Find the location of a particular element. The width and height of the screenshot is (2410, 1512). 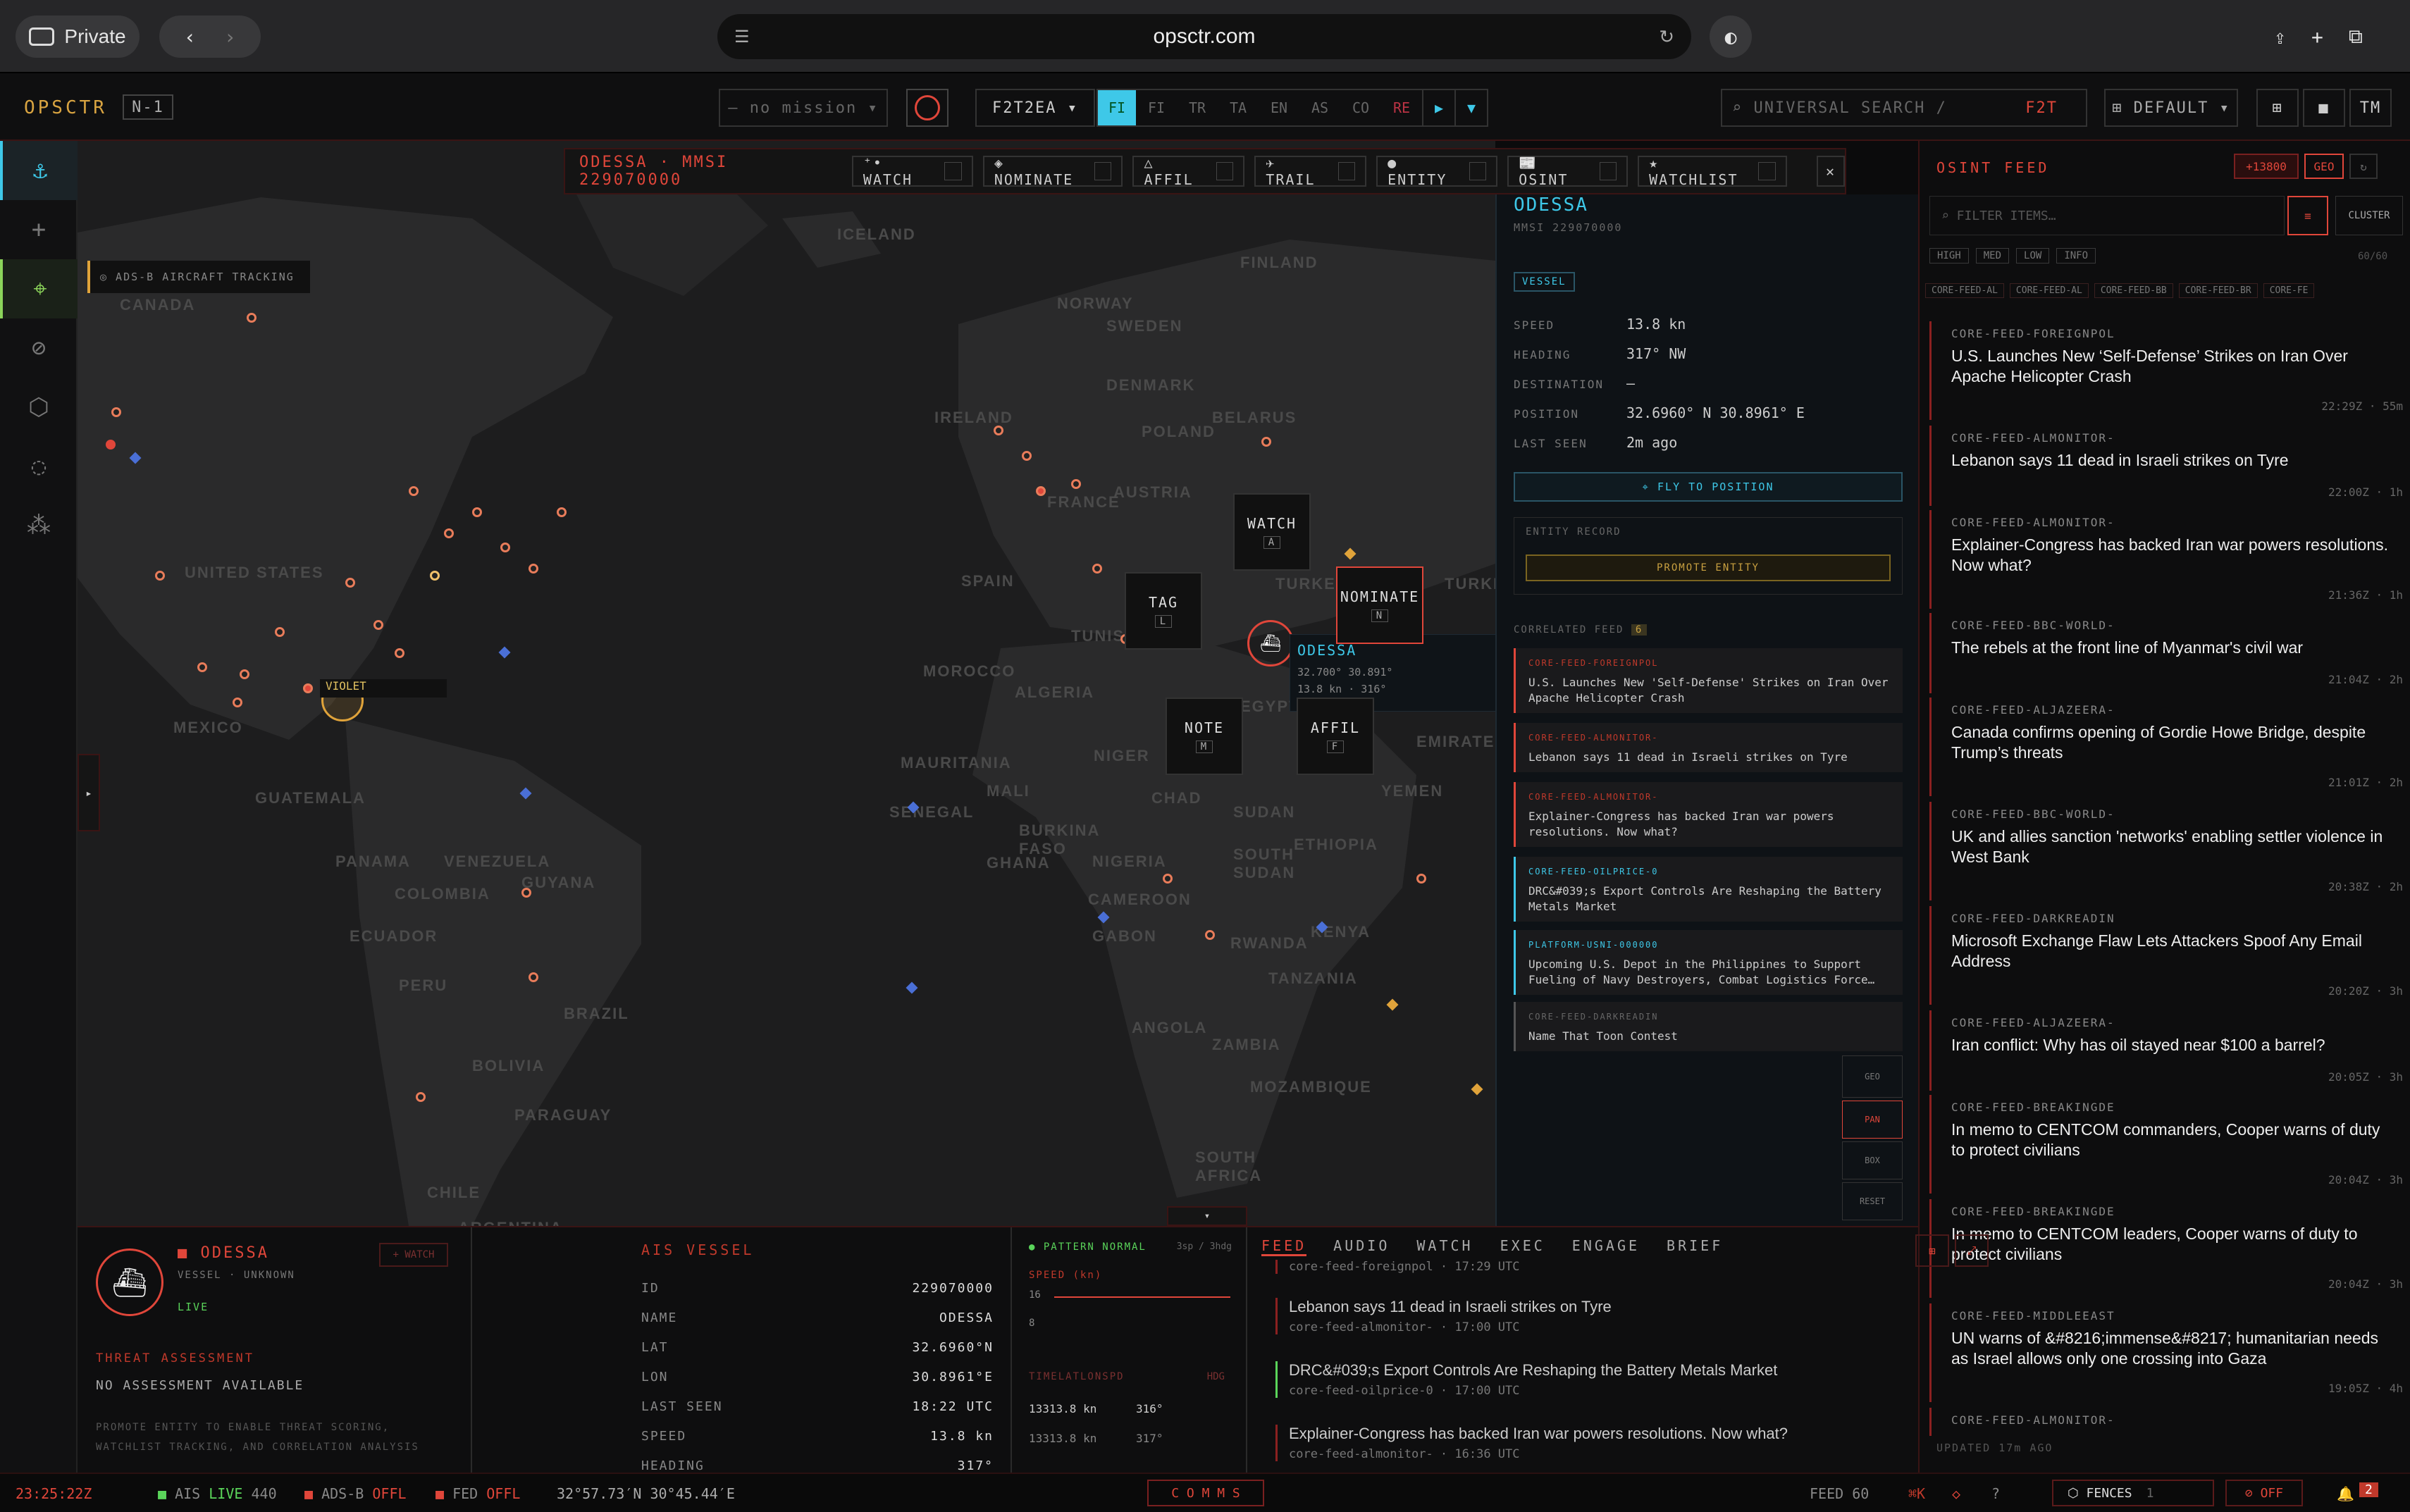

anchor-icon: ⚓ is located at coordinates (39, 170).